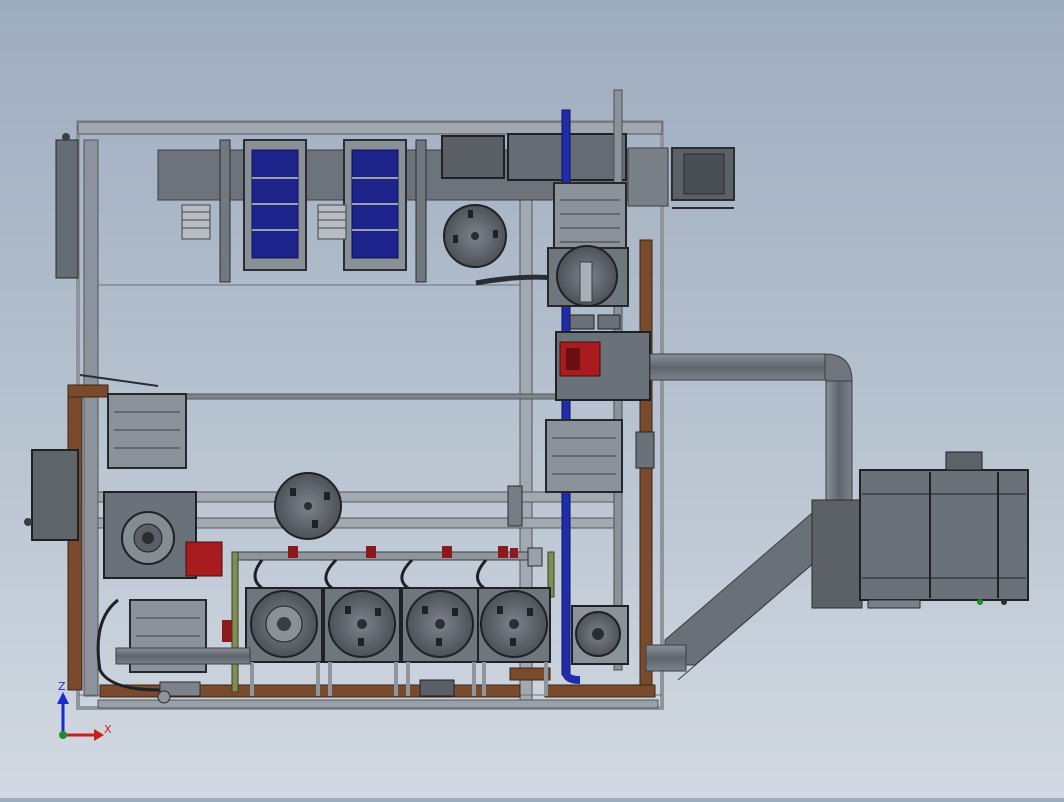 This screenshot has width=1064, height=802. Describe the element at coordinates (123, 514) in the screenshot. I see `blower-unit` at that location.